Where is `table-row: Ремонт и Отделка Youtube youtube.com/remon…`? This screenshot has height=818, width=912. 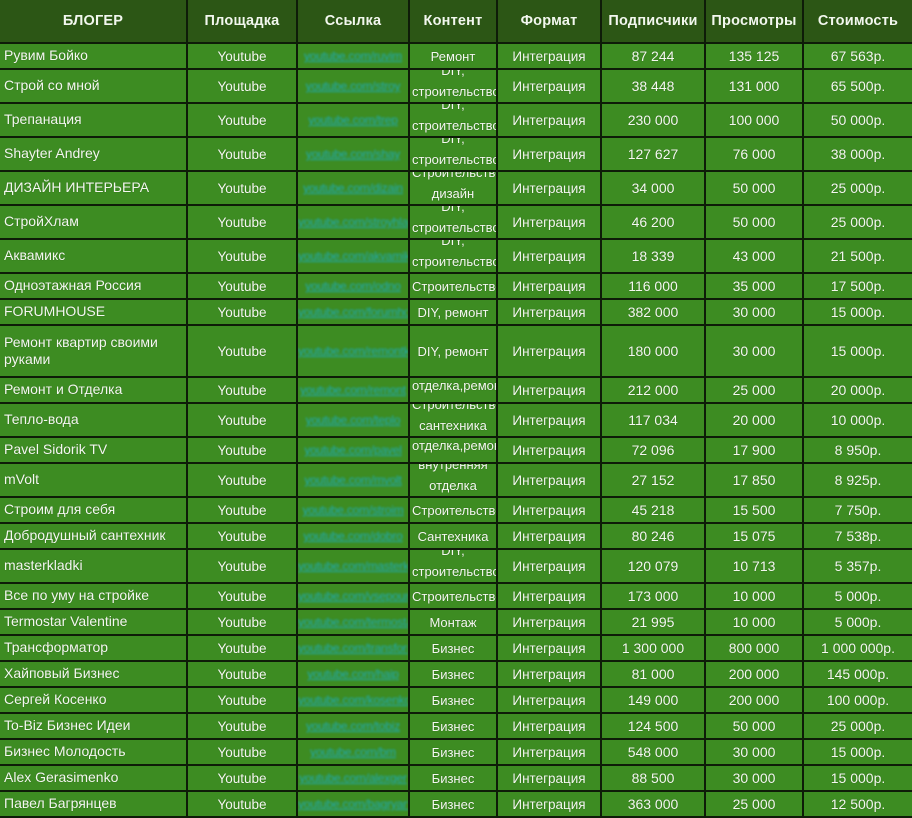 table-row: Ремонт и Отделка Youtube youtube.com/remon… is located at coordinates (456, 391).